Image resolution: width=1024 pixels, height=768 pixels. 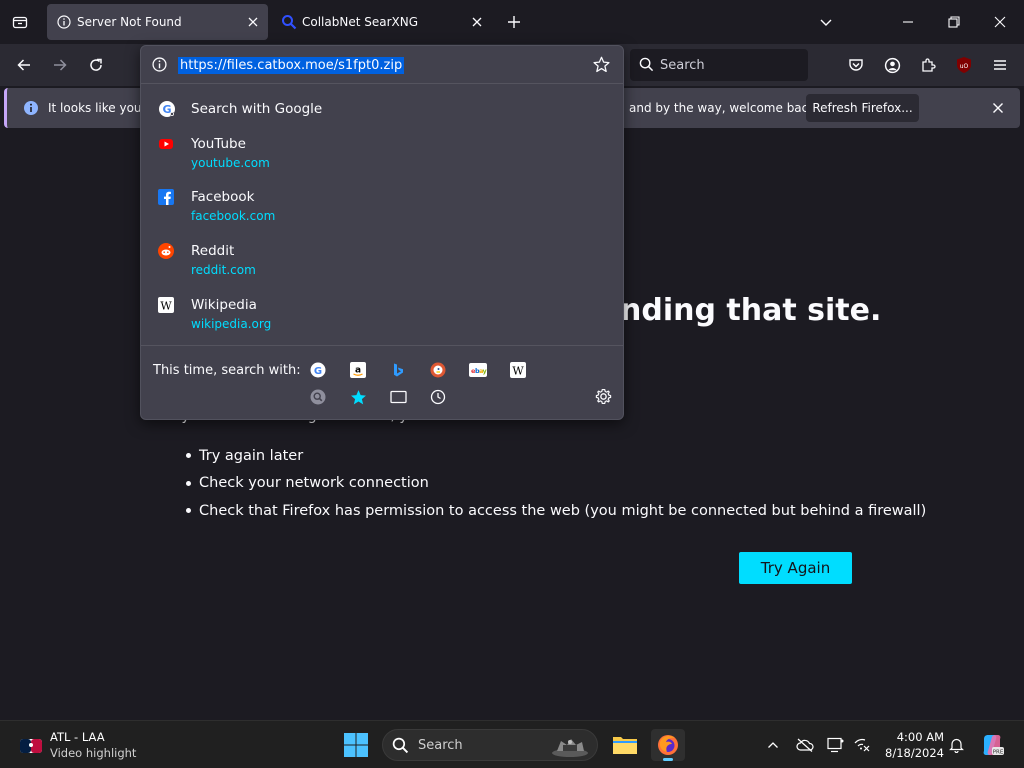 I want to click on close-icon, so click(x=998, y=108).